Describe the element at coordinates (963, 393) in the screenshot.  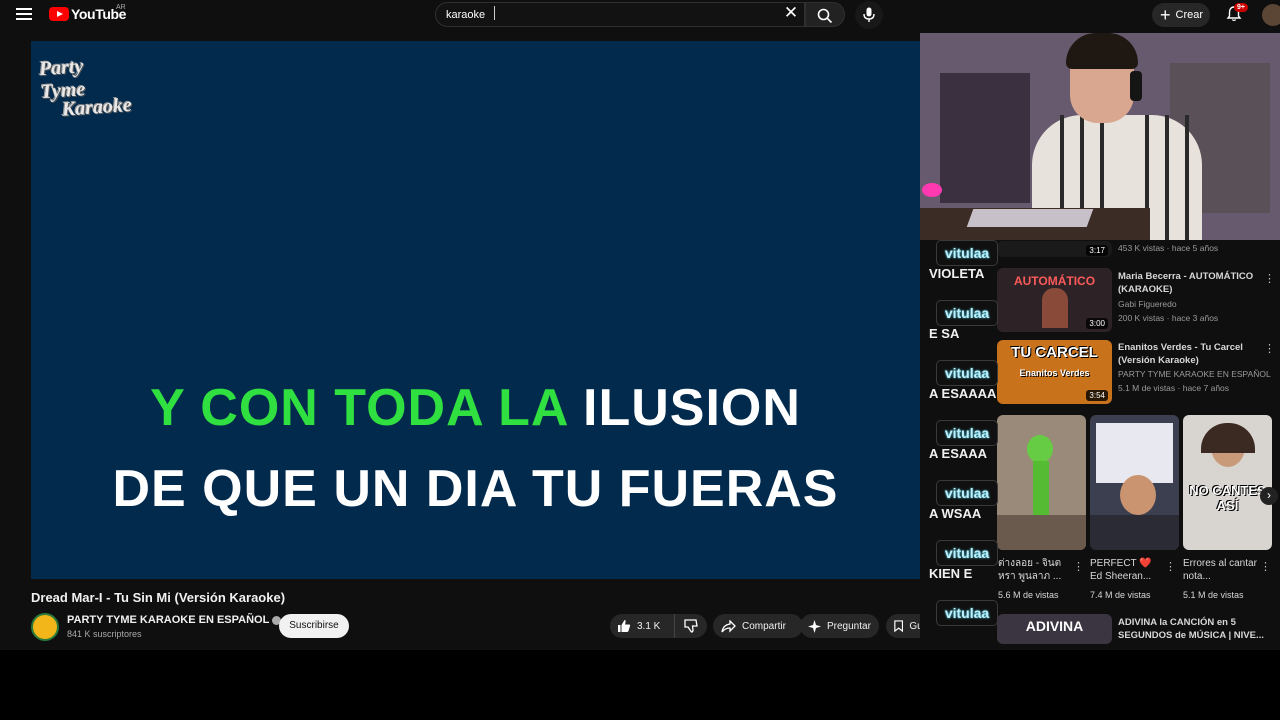
I see `chat-message: A ESAAAA` at that location.